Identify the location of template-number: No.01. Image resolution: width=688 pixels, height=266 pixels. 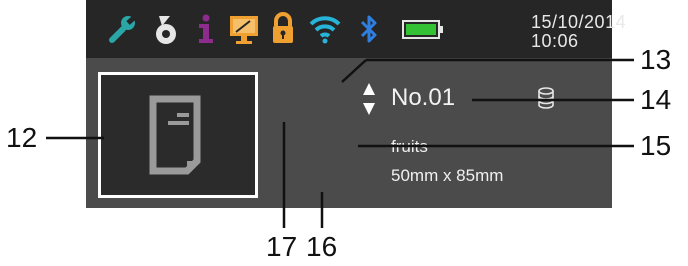
(423, 97).